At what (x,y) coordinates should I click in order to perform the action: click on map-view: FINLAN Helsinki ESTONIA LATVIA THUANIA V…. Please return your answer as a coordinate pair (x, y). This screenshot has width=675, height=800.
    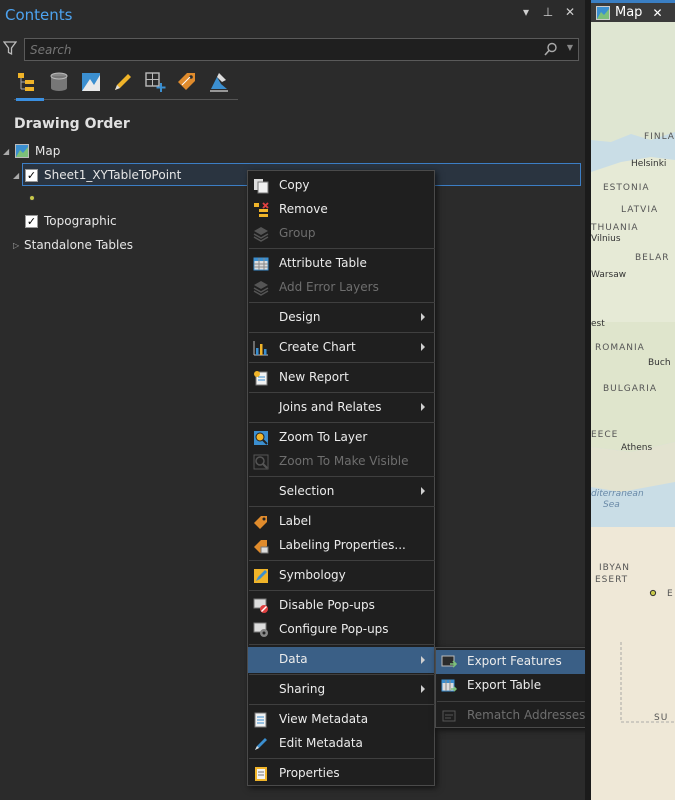
    Looking at the image, I should click on (633, 411).